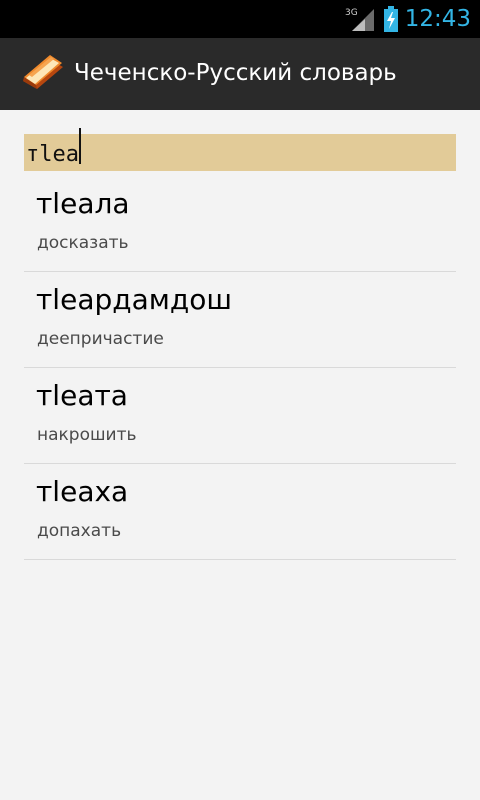 The height and width of the screenshot is (800, 480). I want to click on book-icon, so click(43, 73).